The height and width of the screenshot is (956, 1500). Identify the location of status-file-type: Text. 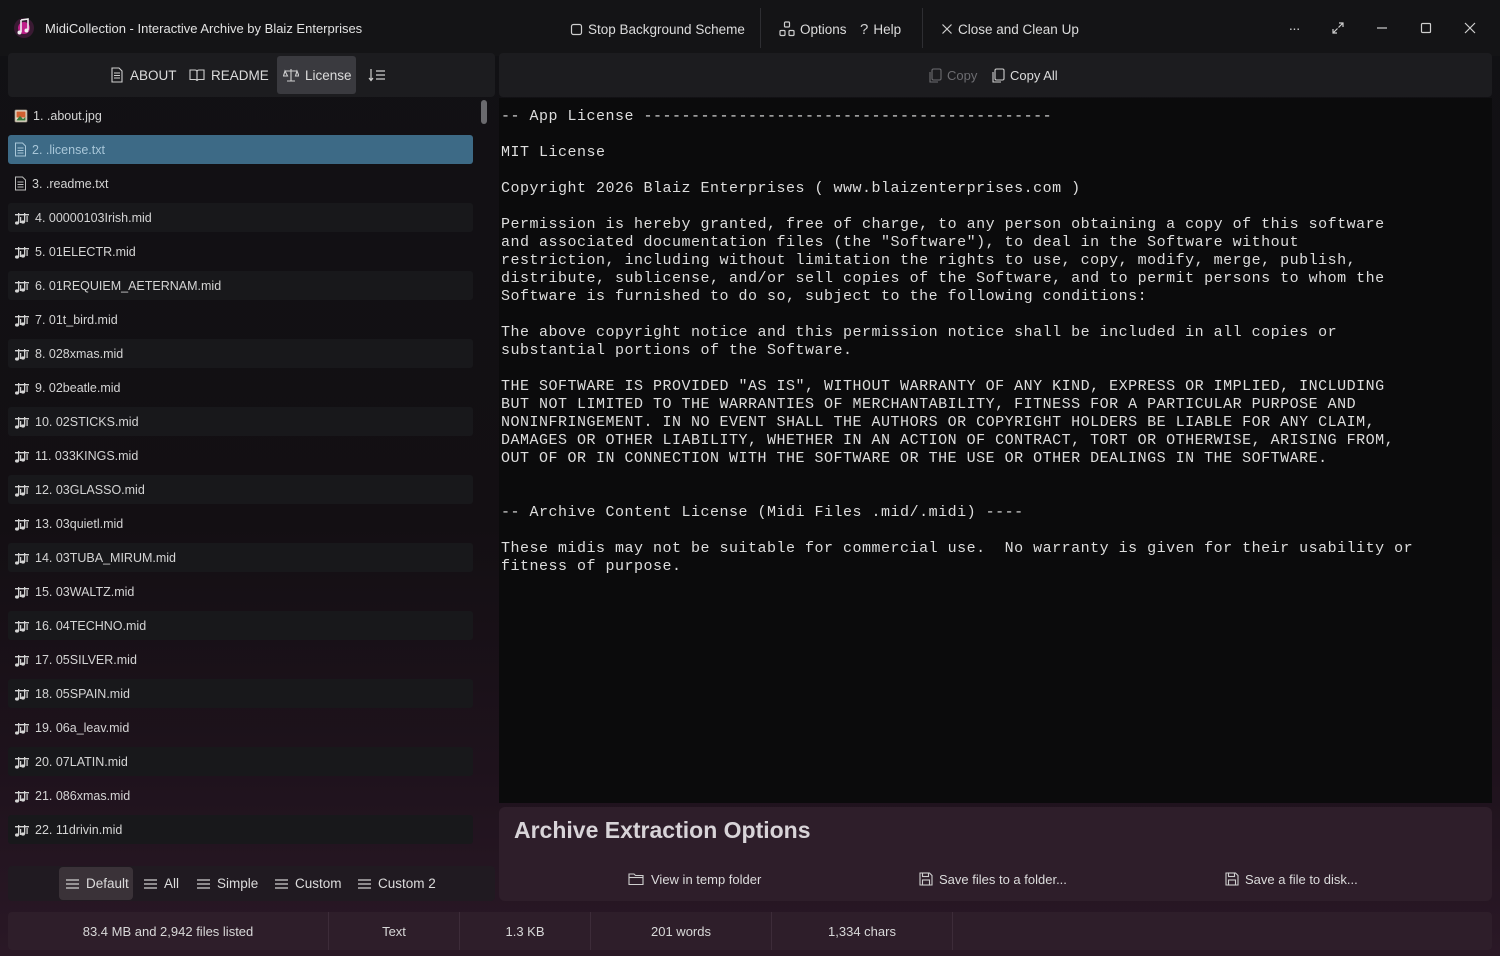
(394, 931).